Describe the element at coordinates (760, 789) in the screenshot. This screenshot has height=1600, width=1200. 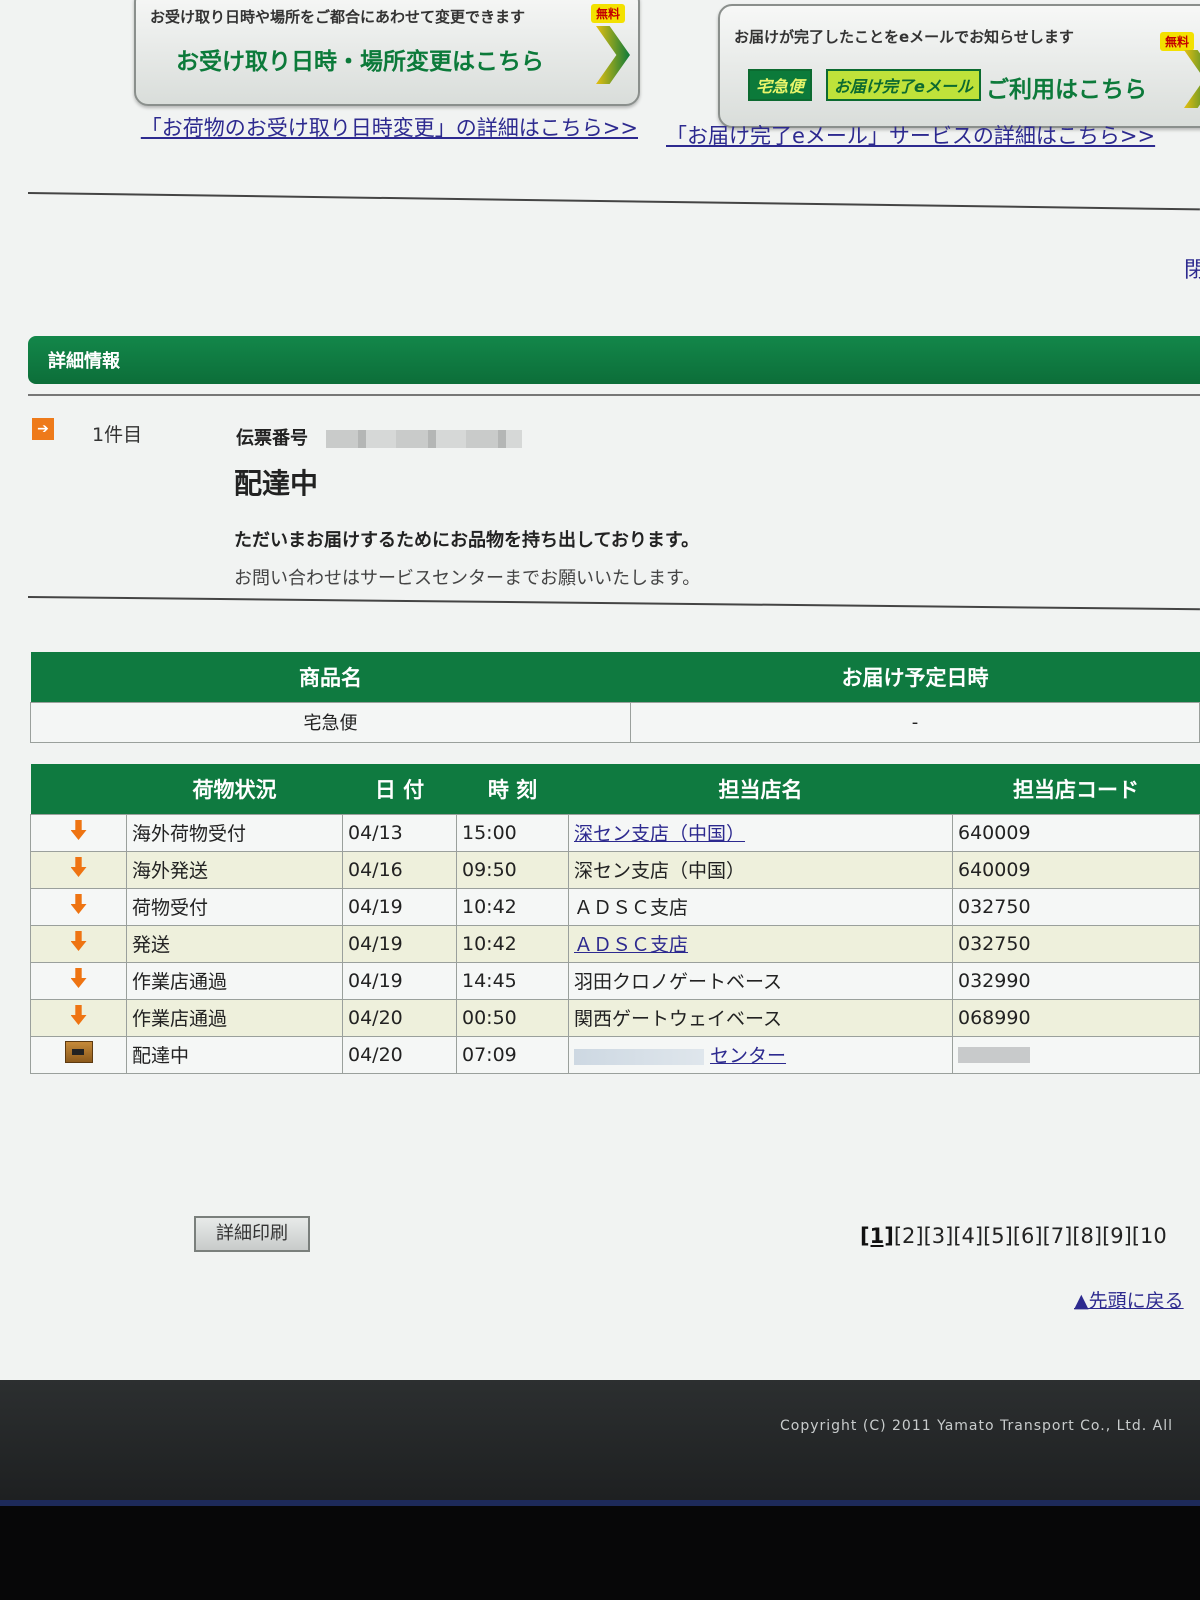
I see `column-header: 担当店名` at that location.